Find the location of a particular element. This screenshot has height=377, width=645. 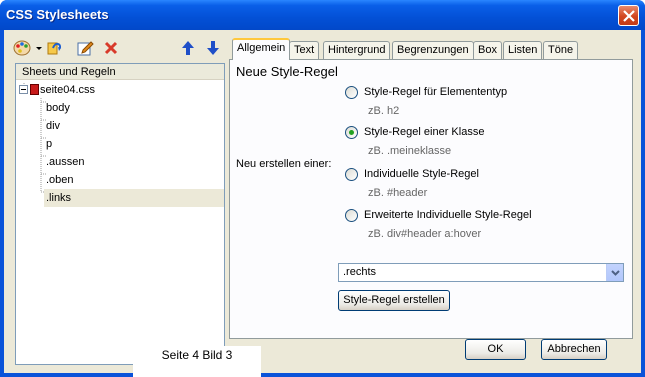

radio-class-rule is located at coordinates (351, 132).